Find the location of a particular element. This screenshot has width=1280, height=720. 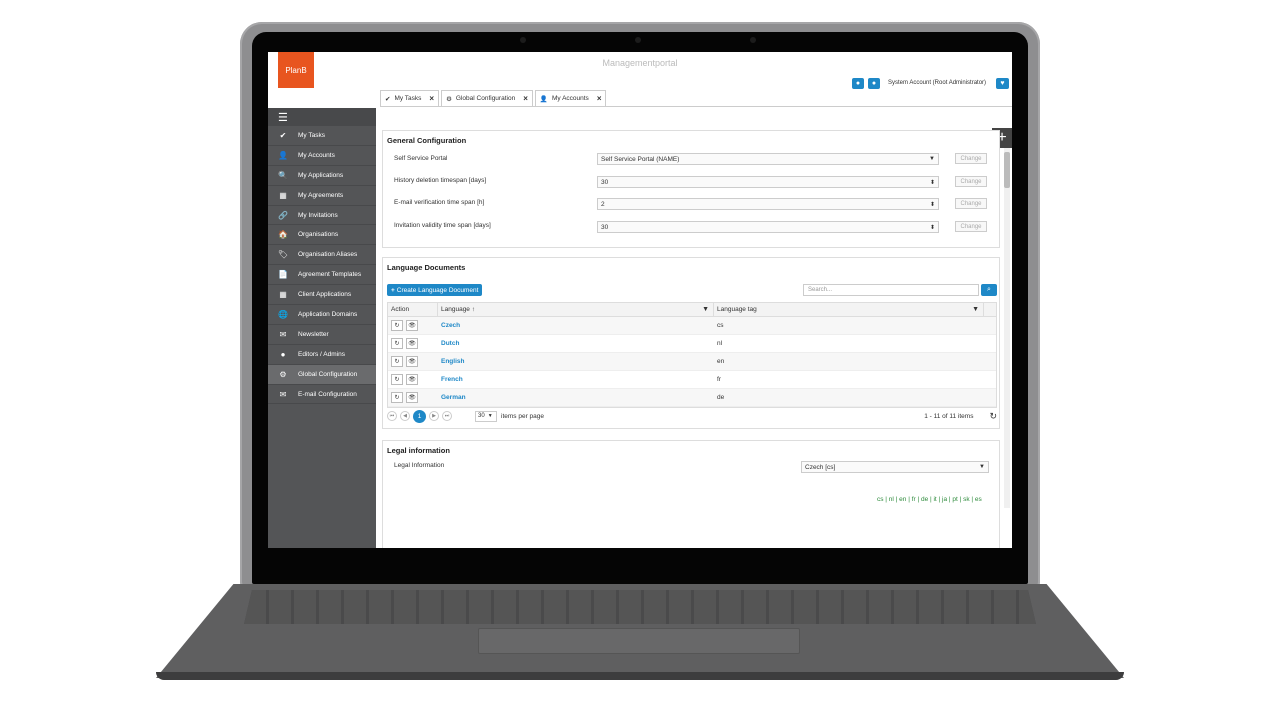

help-icon: ● is located at coordinates (858, 83).